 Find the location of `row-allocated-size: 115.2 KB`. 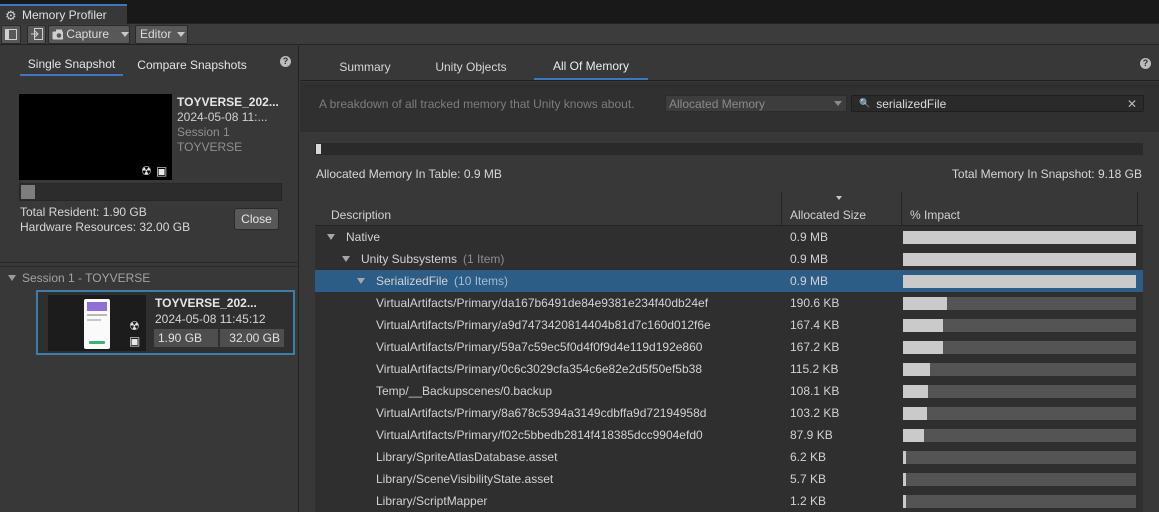

row-allocated-size: 115.2 KB is located at coordinates (814, 369).